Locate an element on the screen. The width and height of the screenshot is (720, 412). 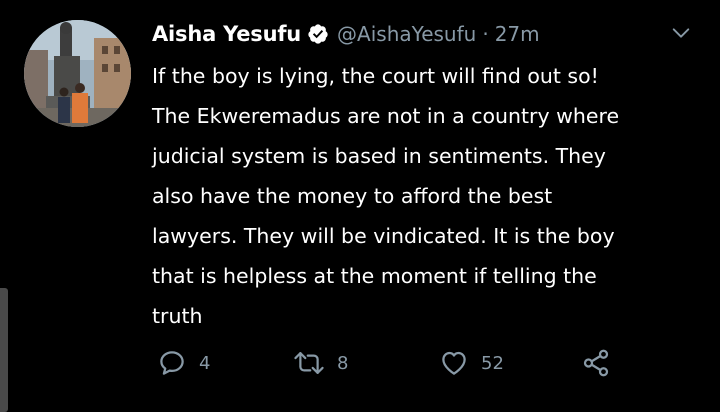
display-name: Aisha Yesufu is located at coordinates (226, 34).